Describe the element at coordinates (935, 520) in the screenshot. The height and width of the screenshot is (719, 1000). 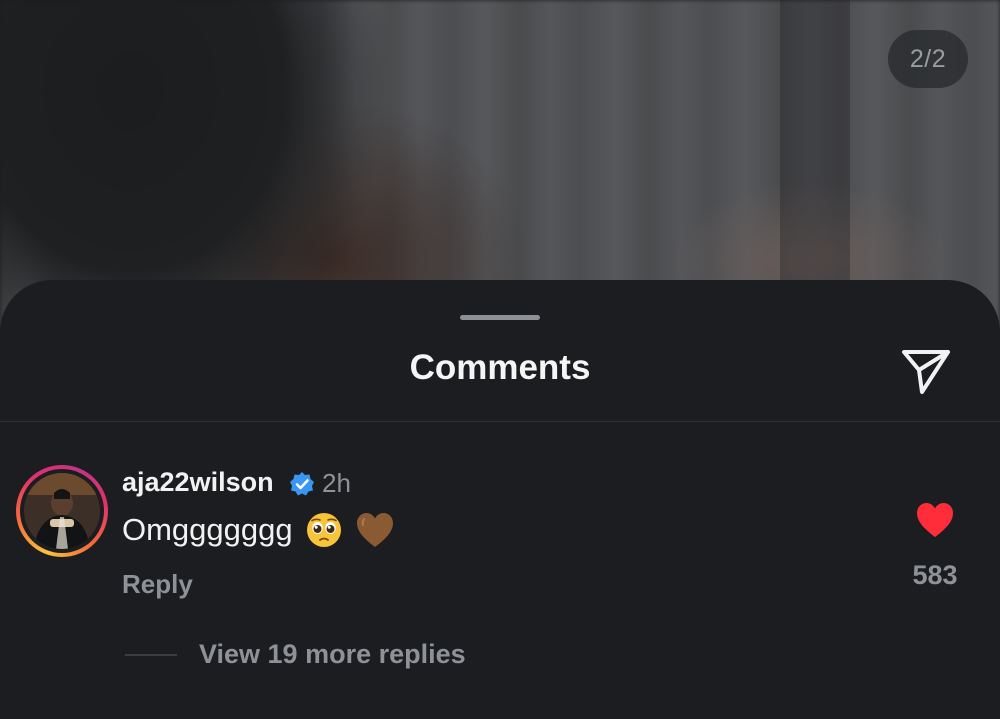
I see `like-heart-icon` at that location.